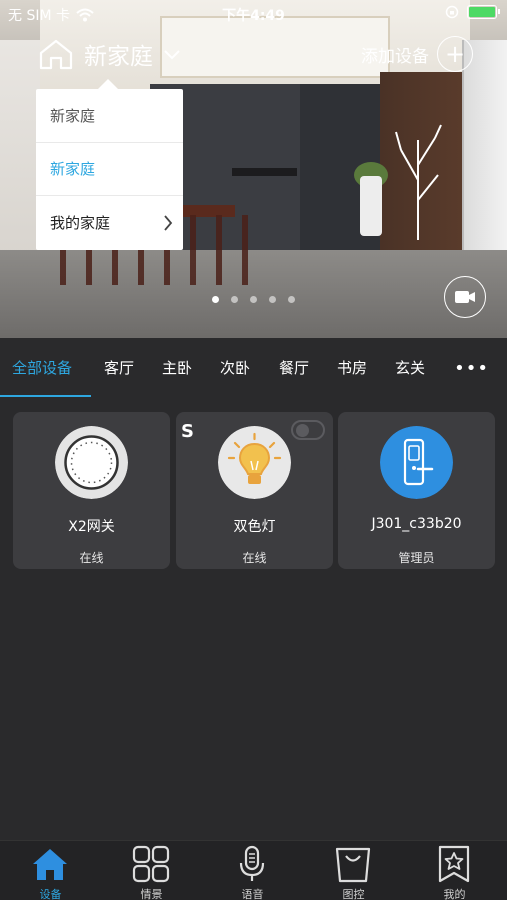 This screenshot has width=507, height=900. Describe the element at coordinates (91, 527) in the screenshot. I see `device-name: X2网关` at that location.